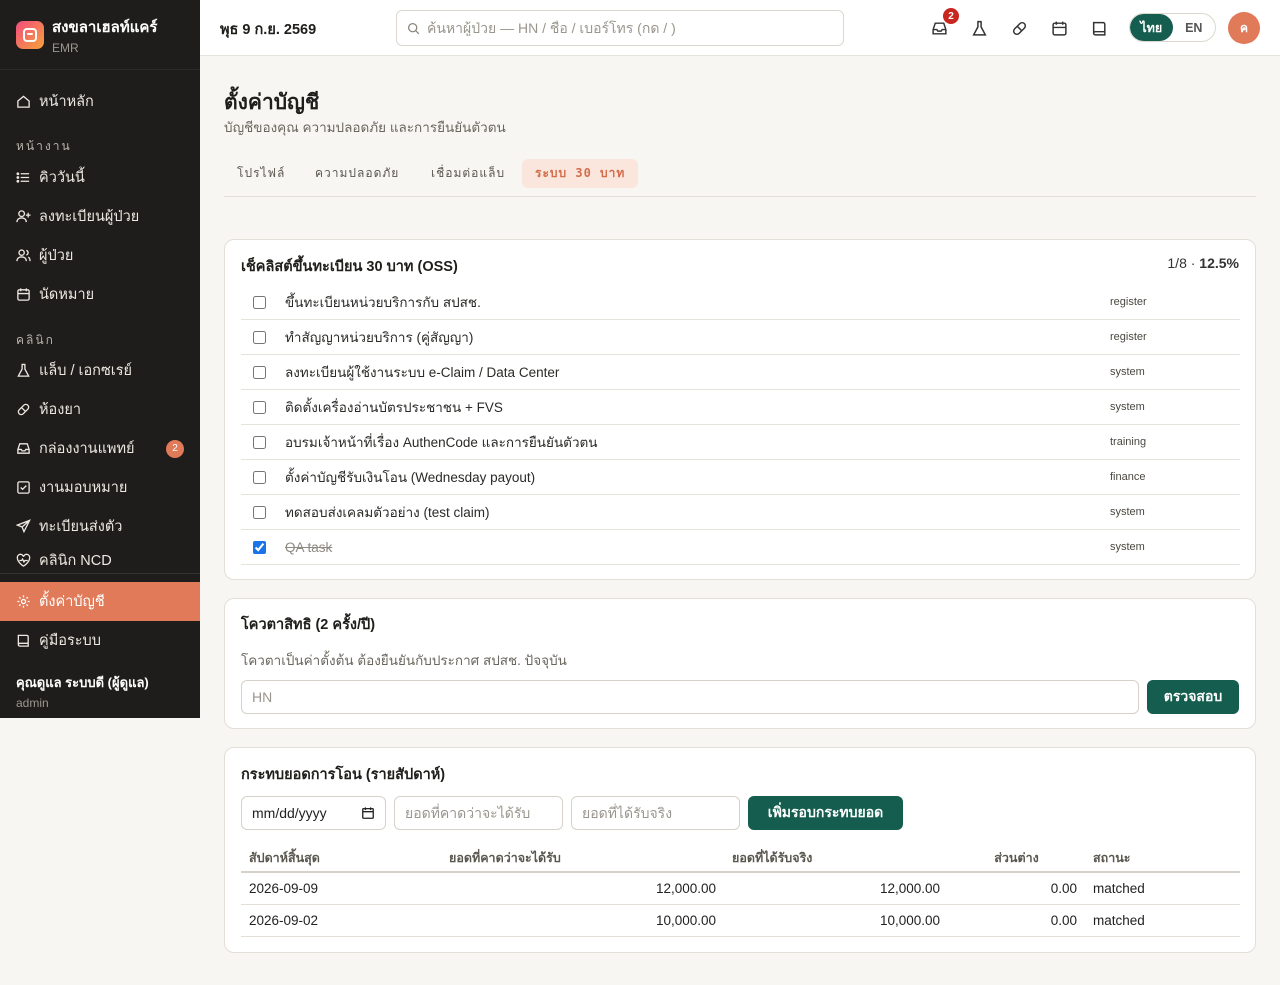 This screenshot has width=1280, height=985. I want to click on calendar-icon, so click(1059, 28).